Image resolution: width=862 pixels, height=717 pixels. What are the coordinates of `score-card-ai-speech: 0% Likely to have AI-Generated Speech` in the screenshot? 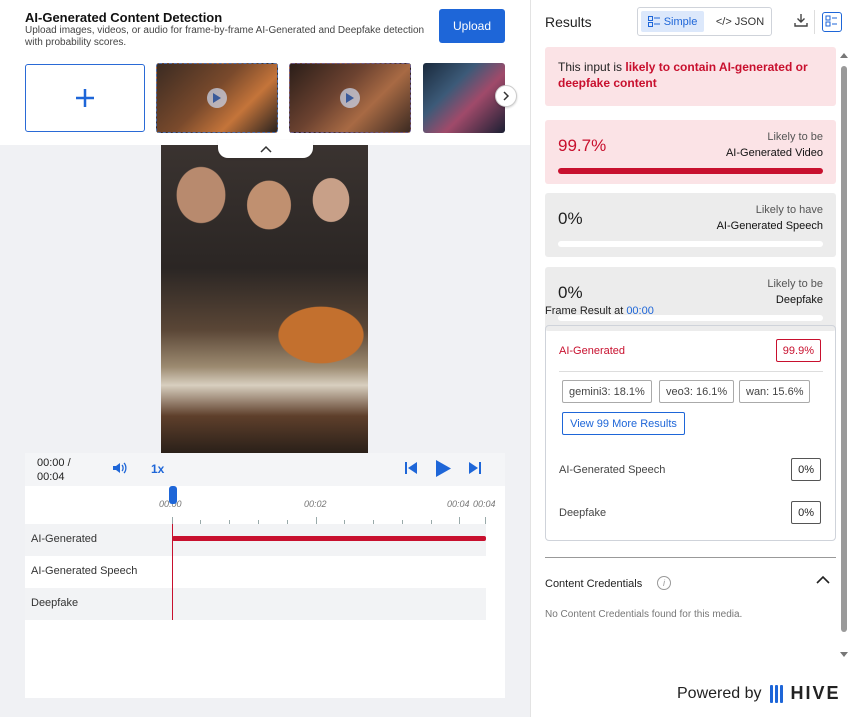 It's located at (690, 225).